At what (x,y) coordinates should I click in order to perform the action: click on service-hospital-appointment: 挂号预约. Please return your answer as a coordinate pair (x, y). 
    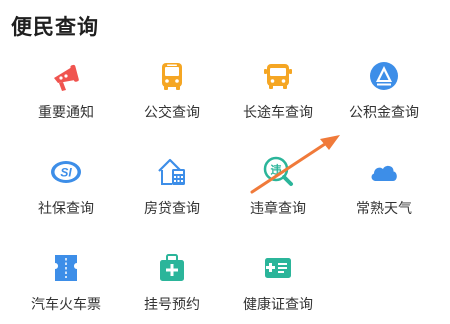
    Looking at the image, I should click on (172, 287).